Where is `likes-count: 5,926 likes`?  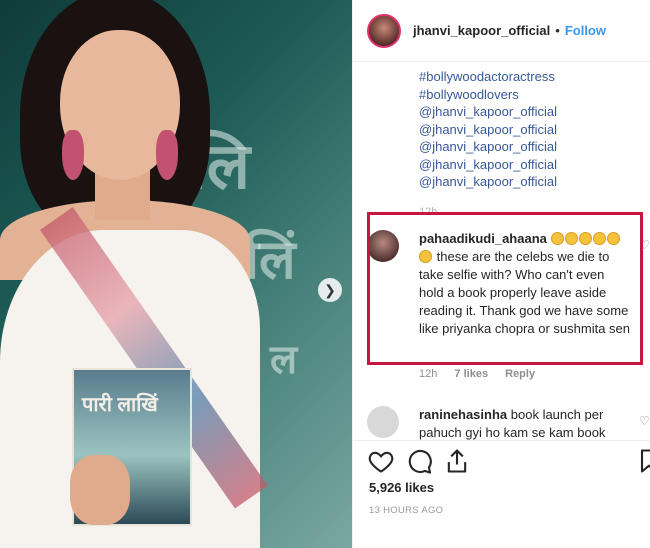
likes-count: 5,926 likes is located at coordinates (401, 487).